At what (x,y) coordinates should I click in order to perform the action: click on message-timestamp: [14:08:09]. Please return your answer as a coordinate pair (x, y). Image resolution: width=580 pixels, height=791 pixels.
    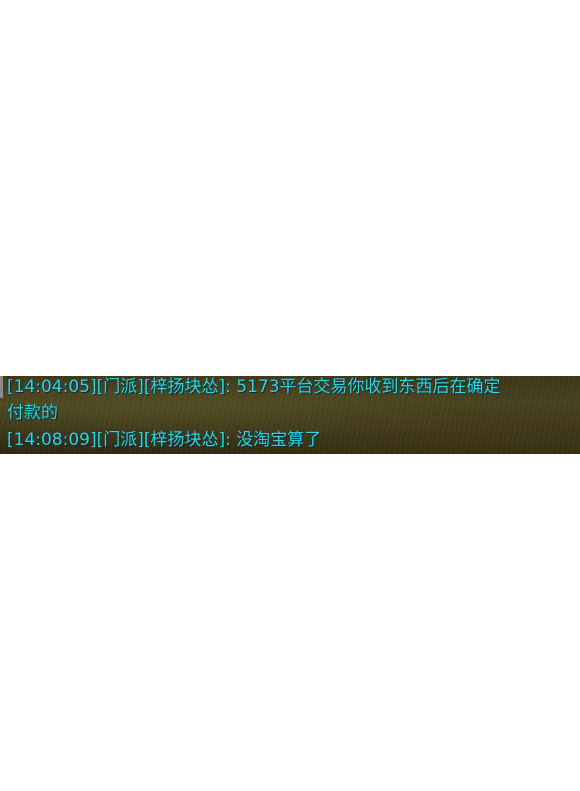
    Looking at the image, I should click on (52, 440).